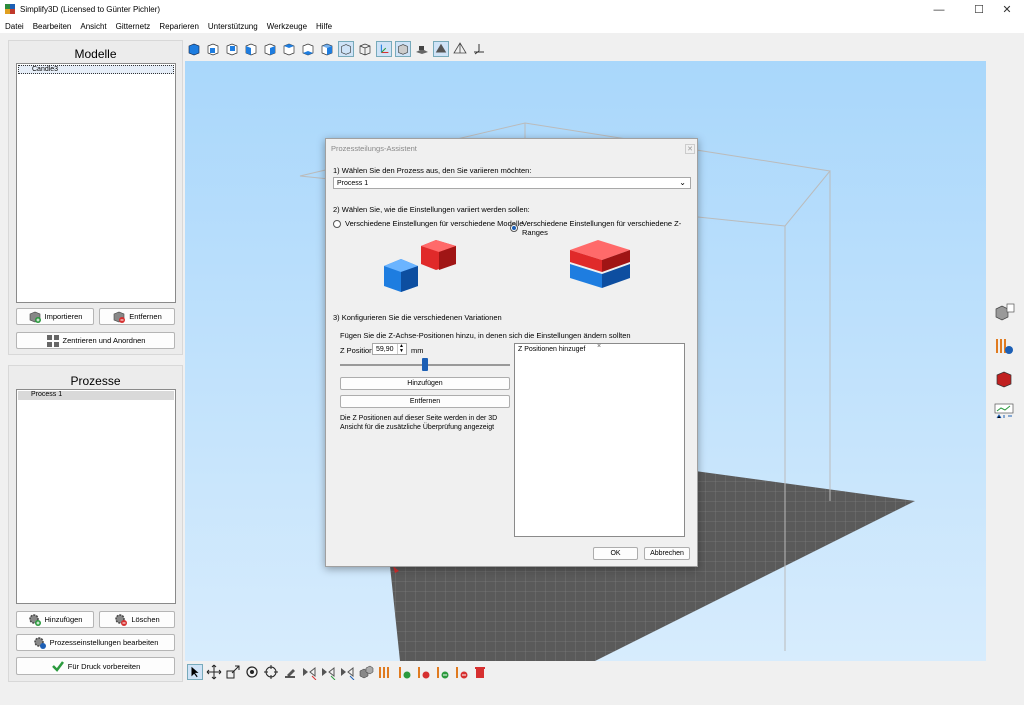  I want to click on axes-icon, so click(384, 49).